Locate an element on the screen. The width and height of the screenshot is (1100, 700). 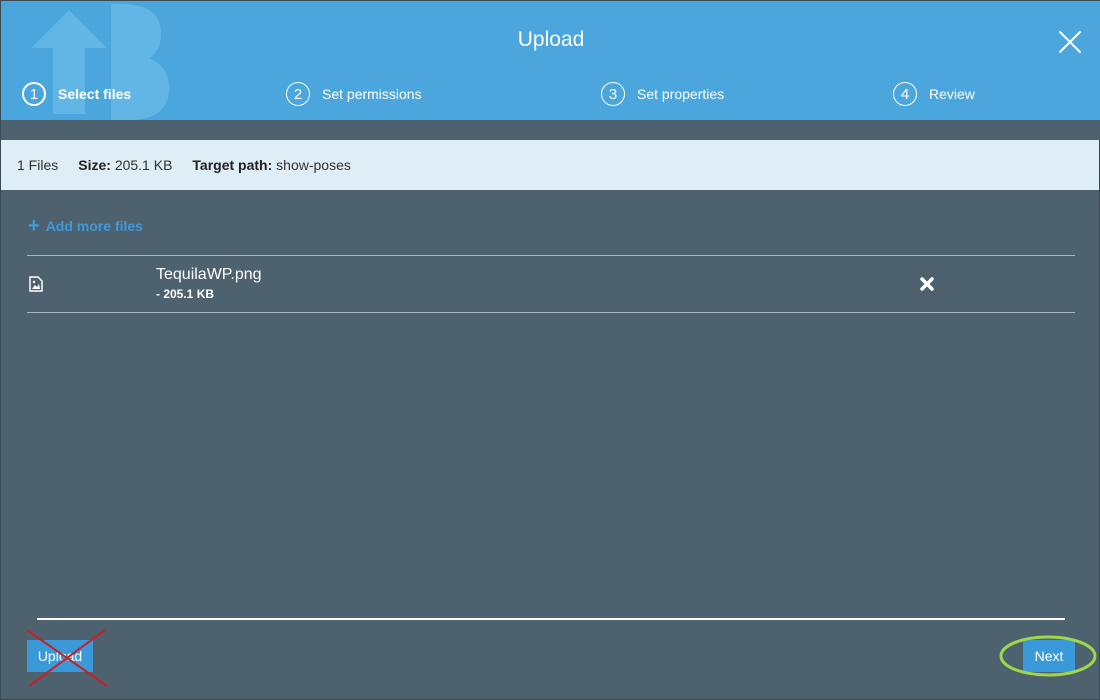
remove-file-button is located at coordinates (927, 284).